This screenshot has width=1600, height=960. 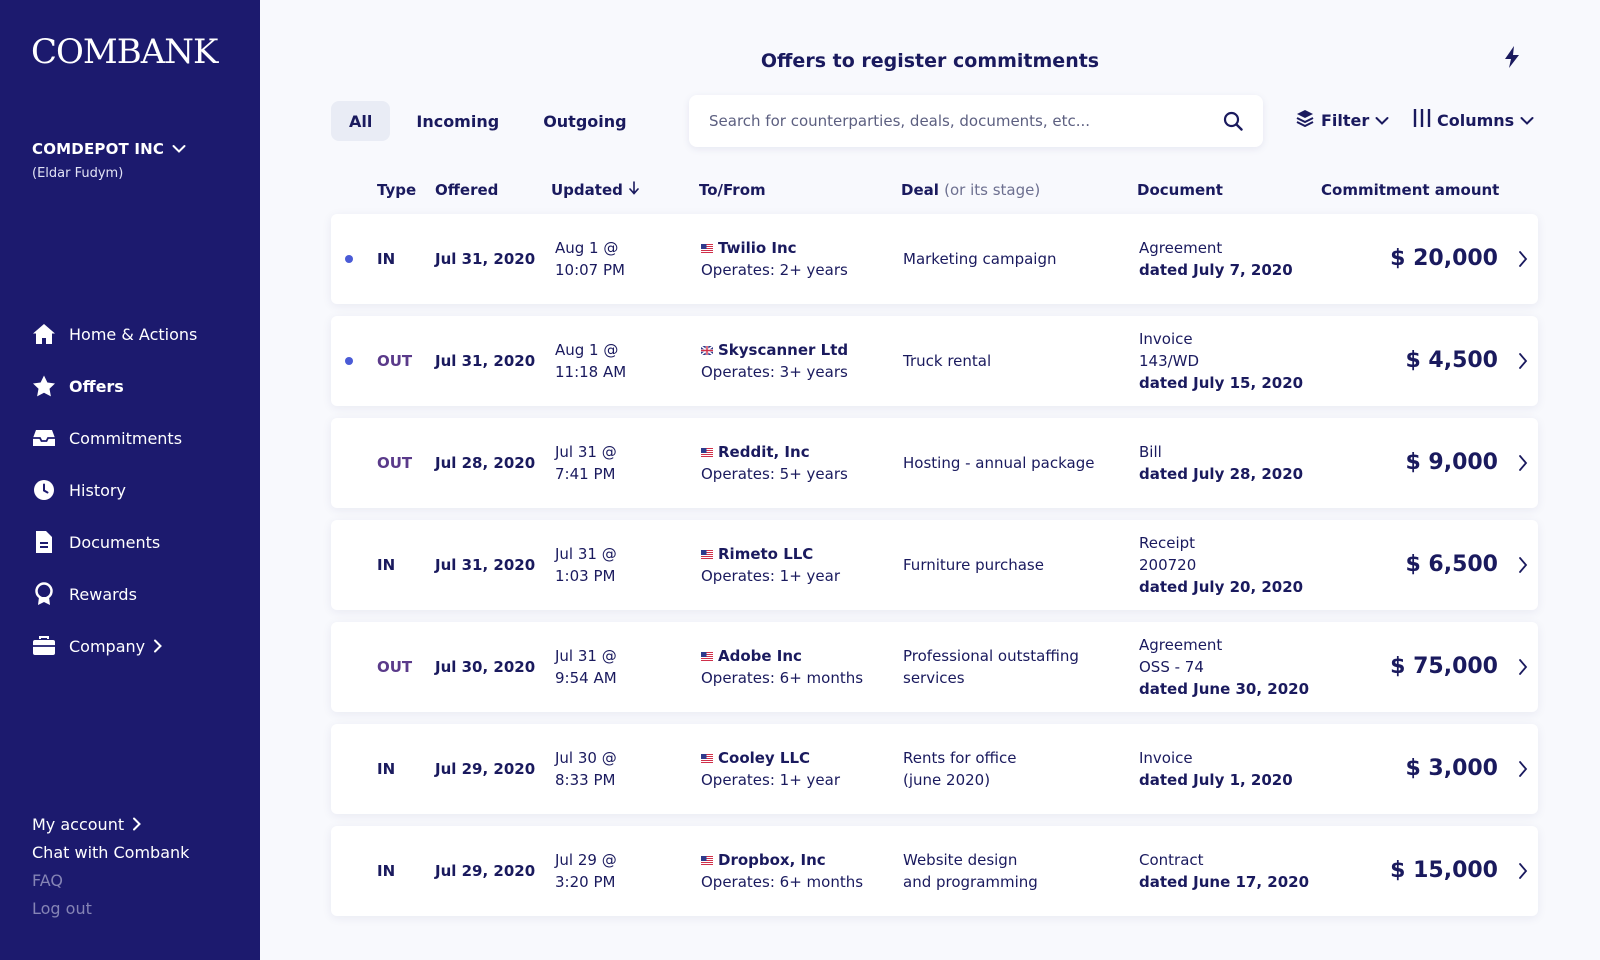 I want to click on star-icon, so click(x=44, y=386).